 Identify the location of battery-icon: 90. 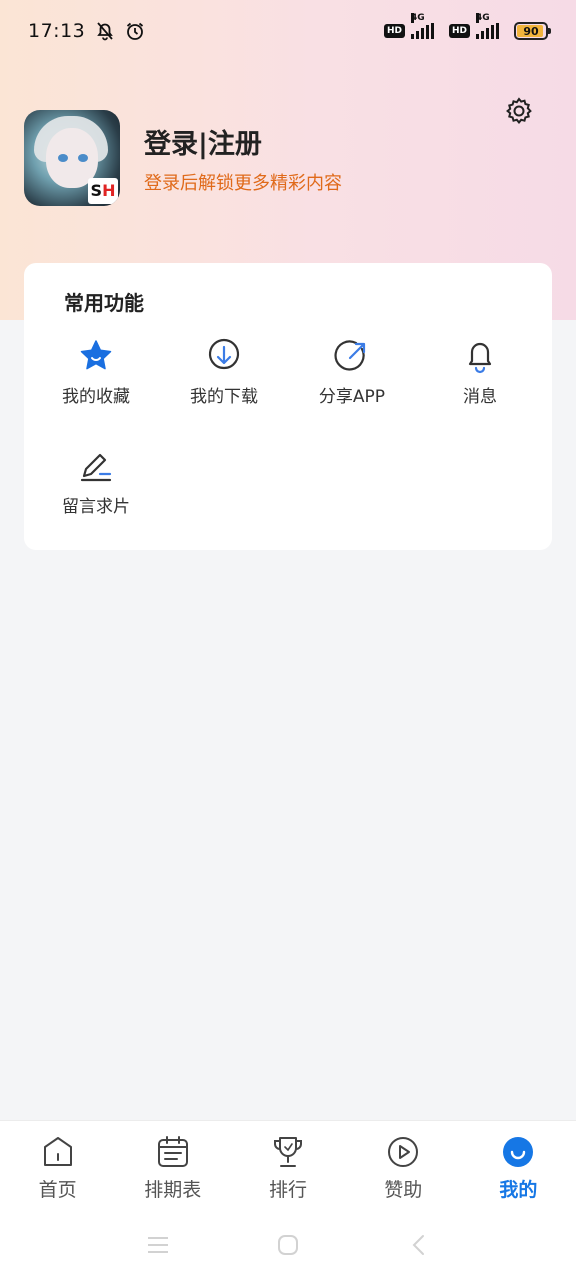
(532, 31).